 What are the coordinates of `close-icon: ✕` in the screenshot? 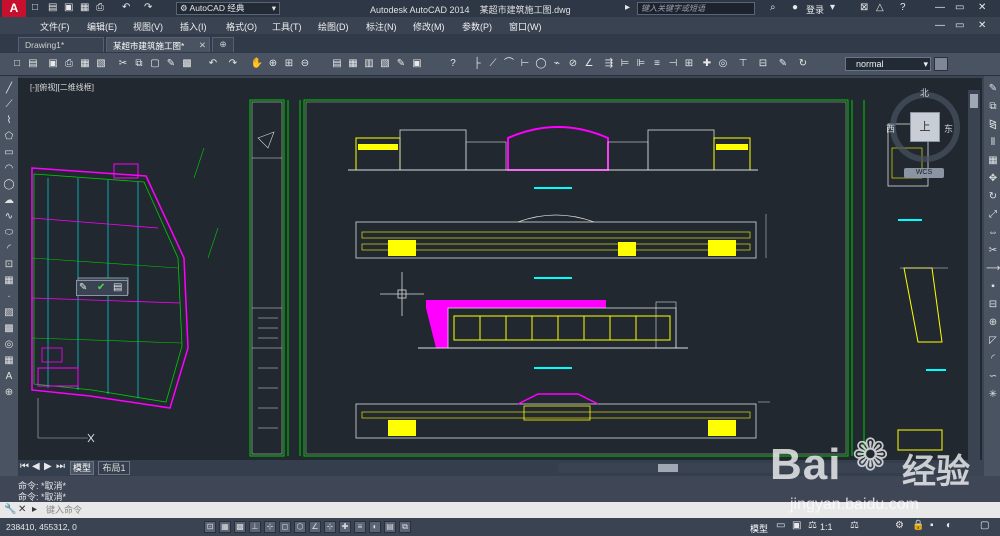 It's located at (982, 8).